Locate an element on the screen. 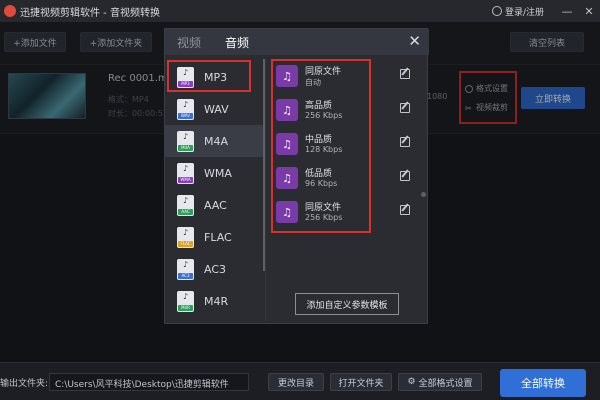 The height and width of the screenshot is (400, 600). format-item-m4a: ♪ M4A M4A is located at coordinates (214, 141).